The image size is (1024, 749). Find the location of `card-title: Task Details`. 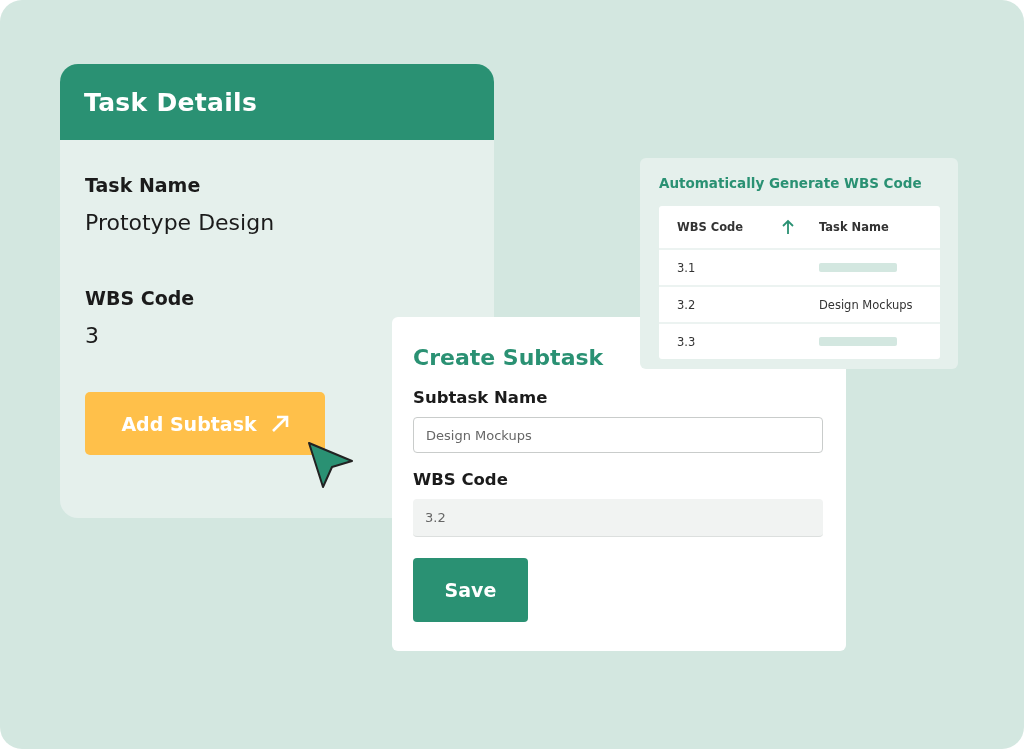

card-title: Task Details is located at coordinates (277, 102).